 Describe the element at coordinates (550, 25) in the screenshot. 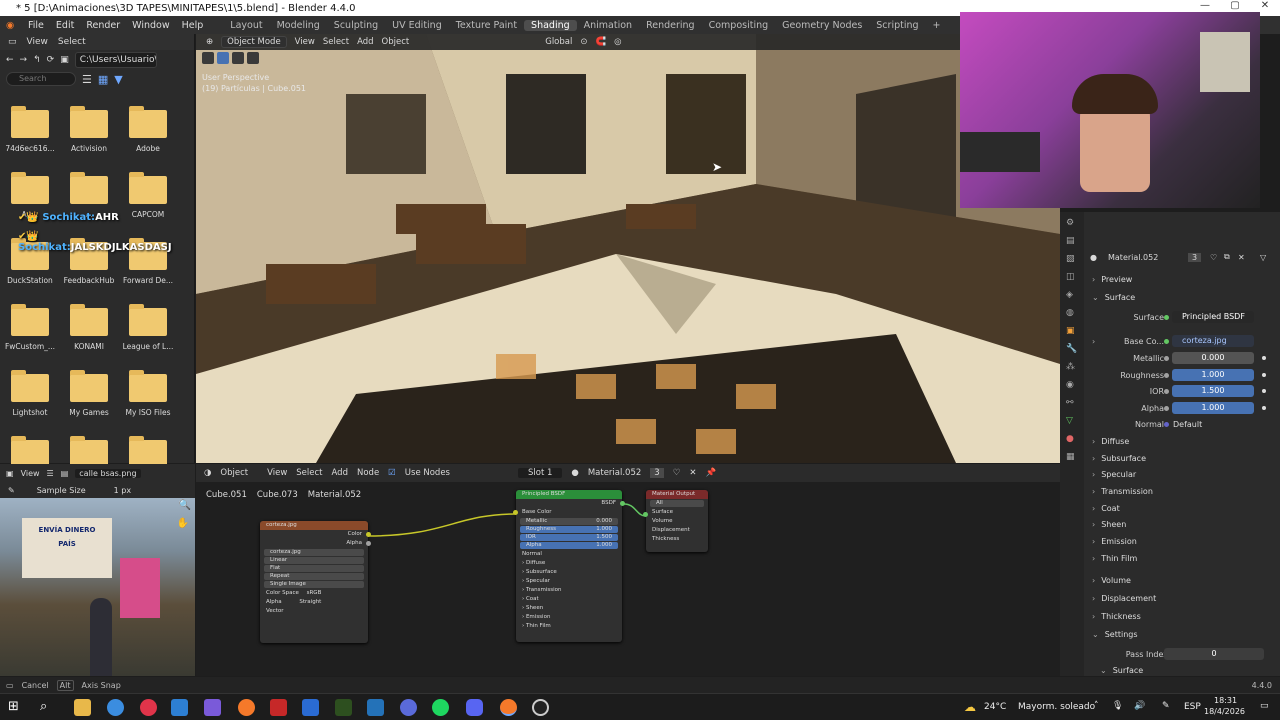

I see `tab-shading: Shading` at that location.